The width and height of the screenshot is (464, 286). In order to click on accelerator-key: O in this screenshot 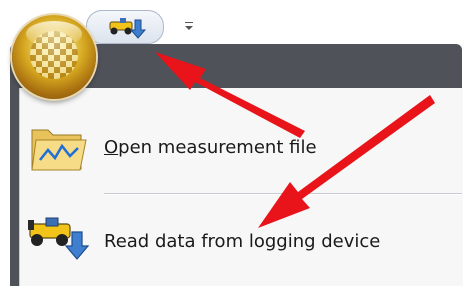, I will do `click(111, 147)`.